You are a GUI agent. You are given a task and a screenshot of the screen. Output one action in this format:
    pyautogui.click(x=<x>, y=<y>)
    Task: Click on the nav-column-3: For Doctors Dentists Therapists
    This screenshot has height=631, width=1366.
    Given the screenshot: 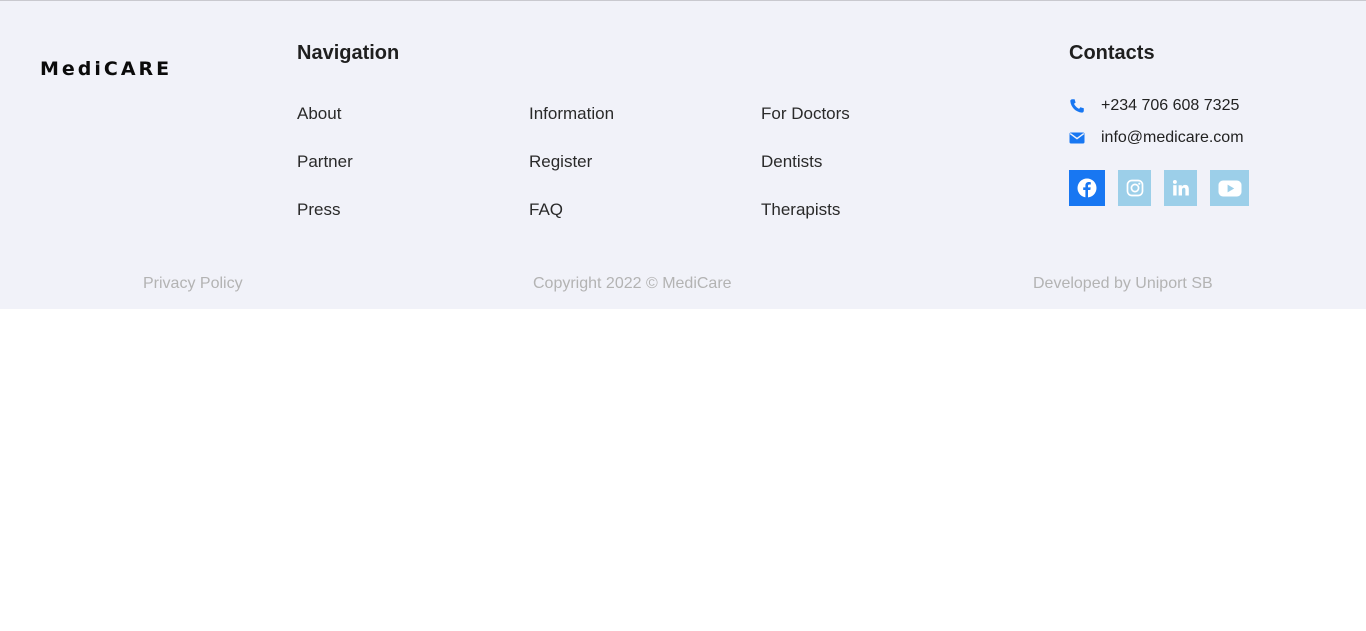 What is the action you would take?
    pyautogui.click(x=805, y=175)
    